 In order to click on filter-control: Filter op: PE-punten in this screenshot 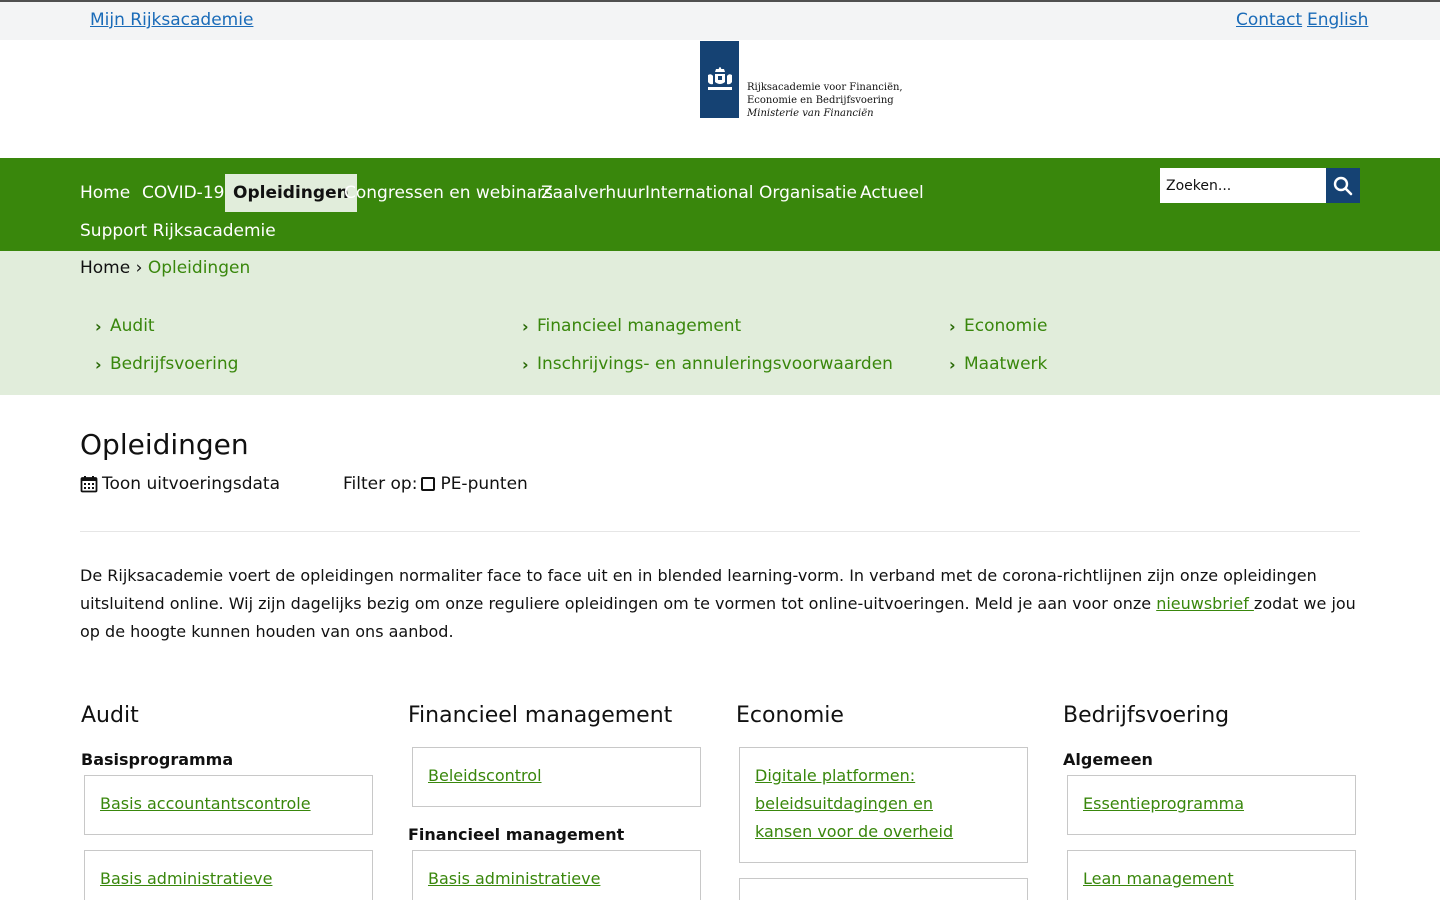, I will do `click(435, 484)`.